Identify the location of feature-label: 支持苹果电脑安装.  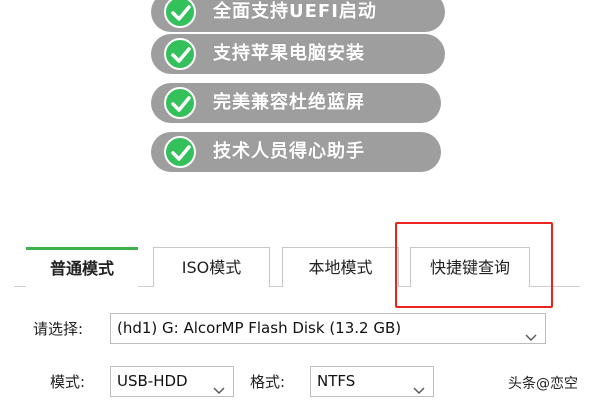
(289, 53).